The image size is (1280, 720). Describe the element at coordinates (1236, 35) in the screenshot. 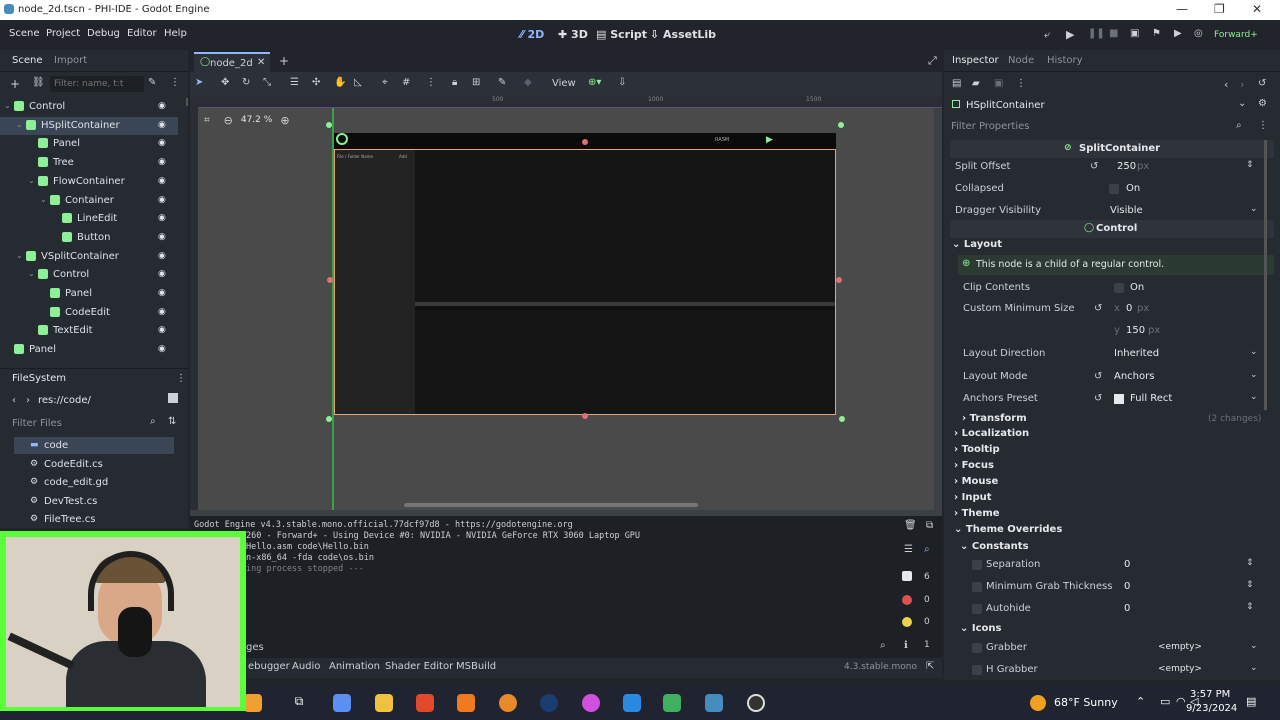

I see `renderer-select: Forward+` at that location.